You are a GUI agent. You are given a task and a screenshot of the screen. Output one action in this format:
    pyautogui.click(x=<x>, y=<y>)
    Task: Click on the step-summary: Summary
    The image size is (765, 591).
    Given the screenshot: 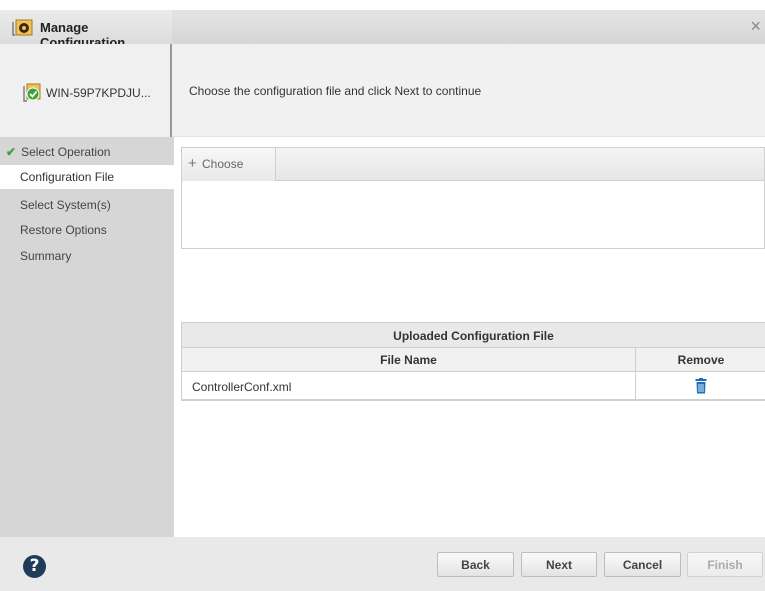 What is the action you would take?
    pyautogui.click(x=45, y=256)
    